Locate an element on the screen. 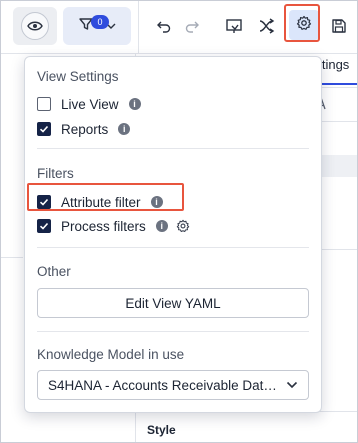 This screenshot has height=443, width=358. undo-icon is located at coordinates (164, 26).